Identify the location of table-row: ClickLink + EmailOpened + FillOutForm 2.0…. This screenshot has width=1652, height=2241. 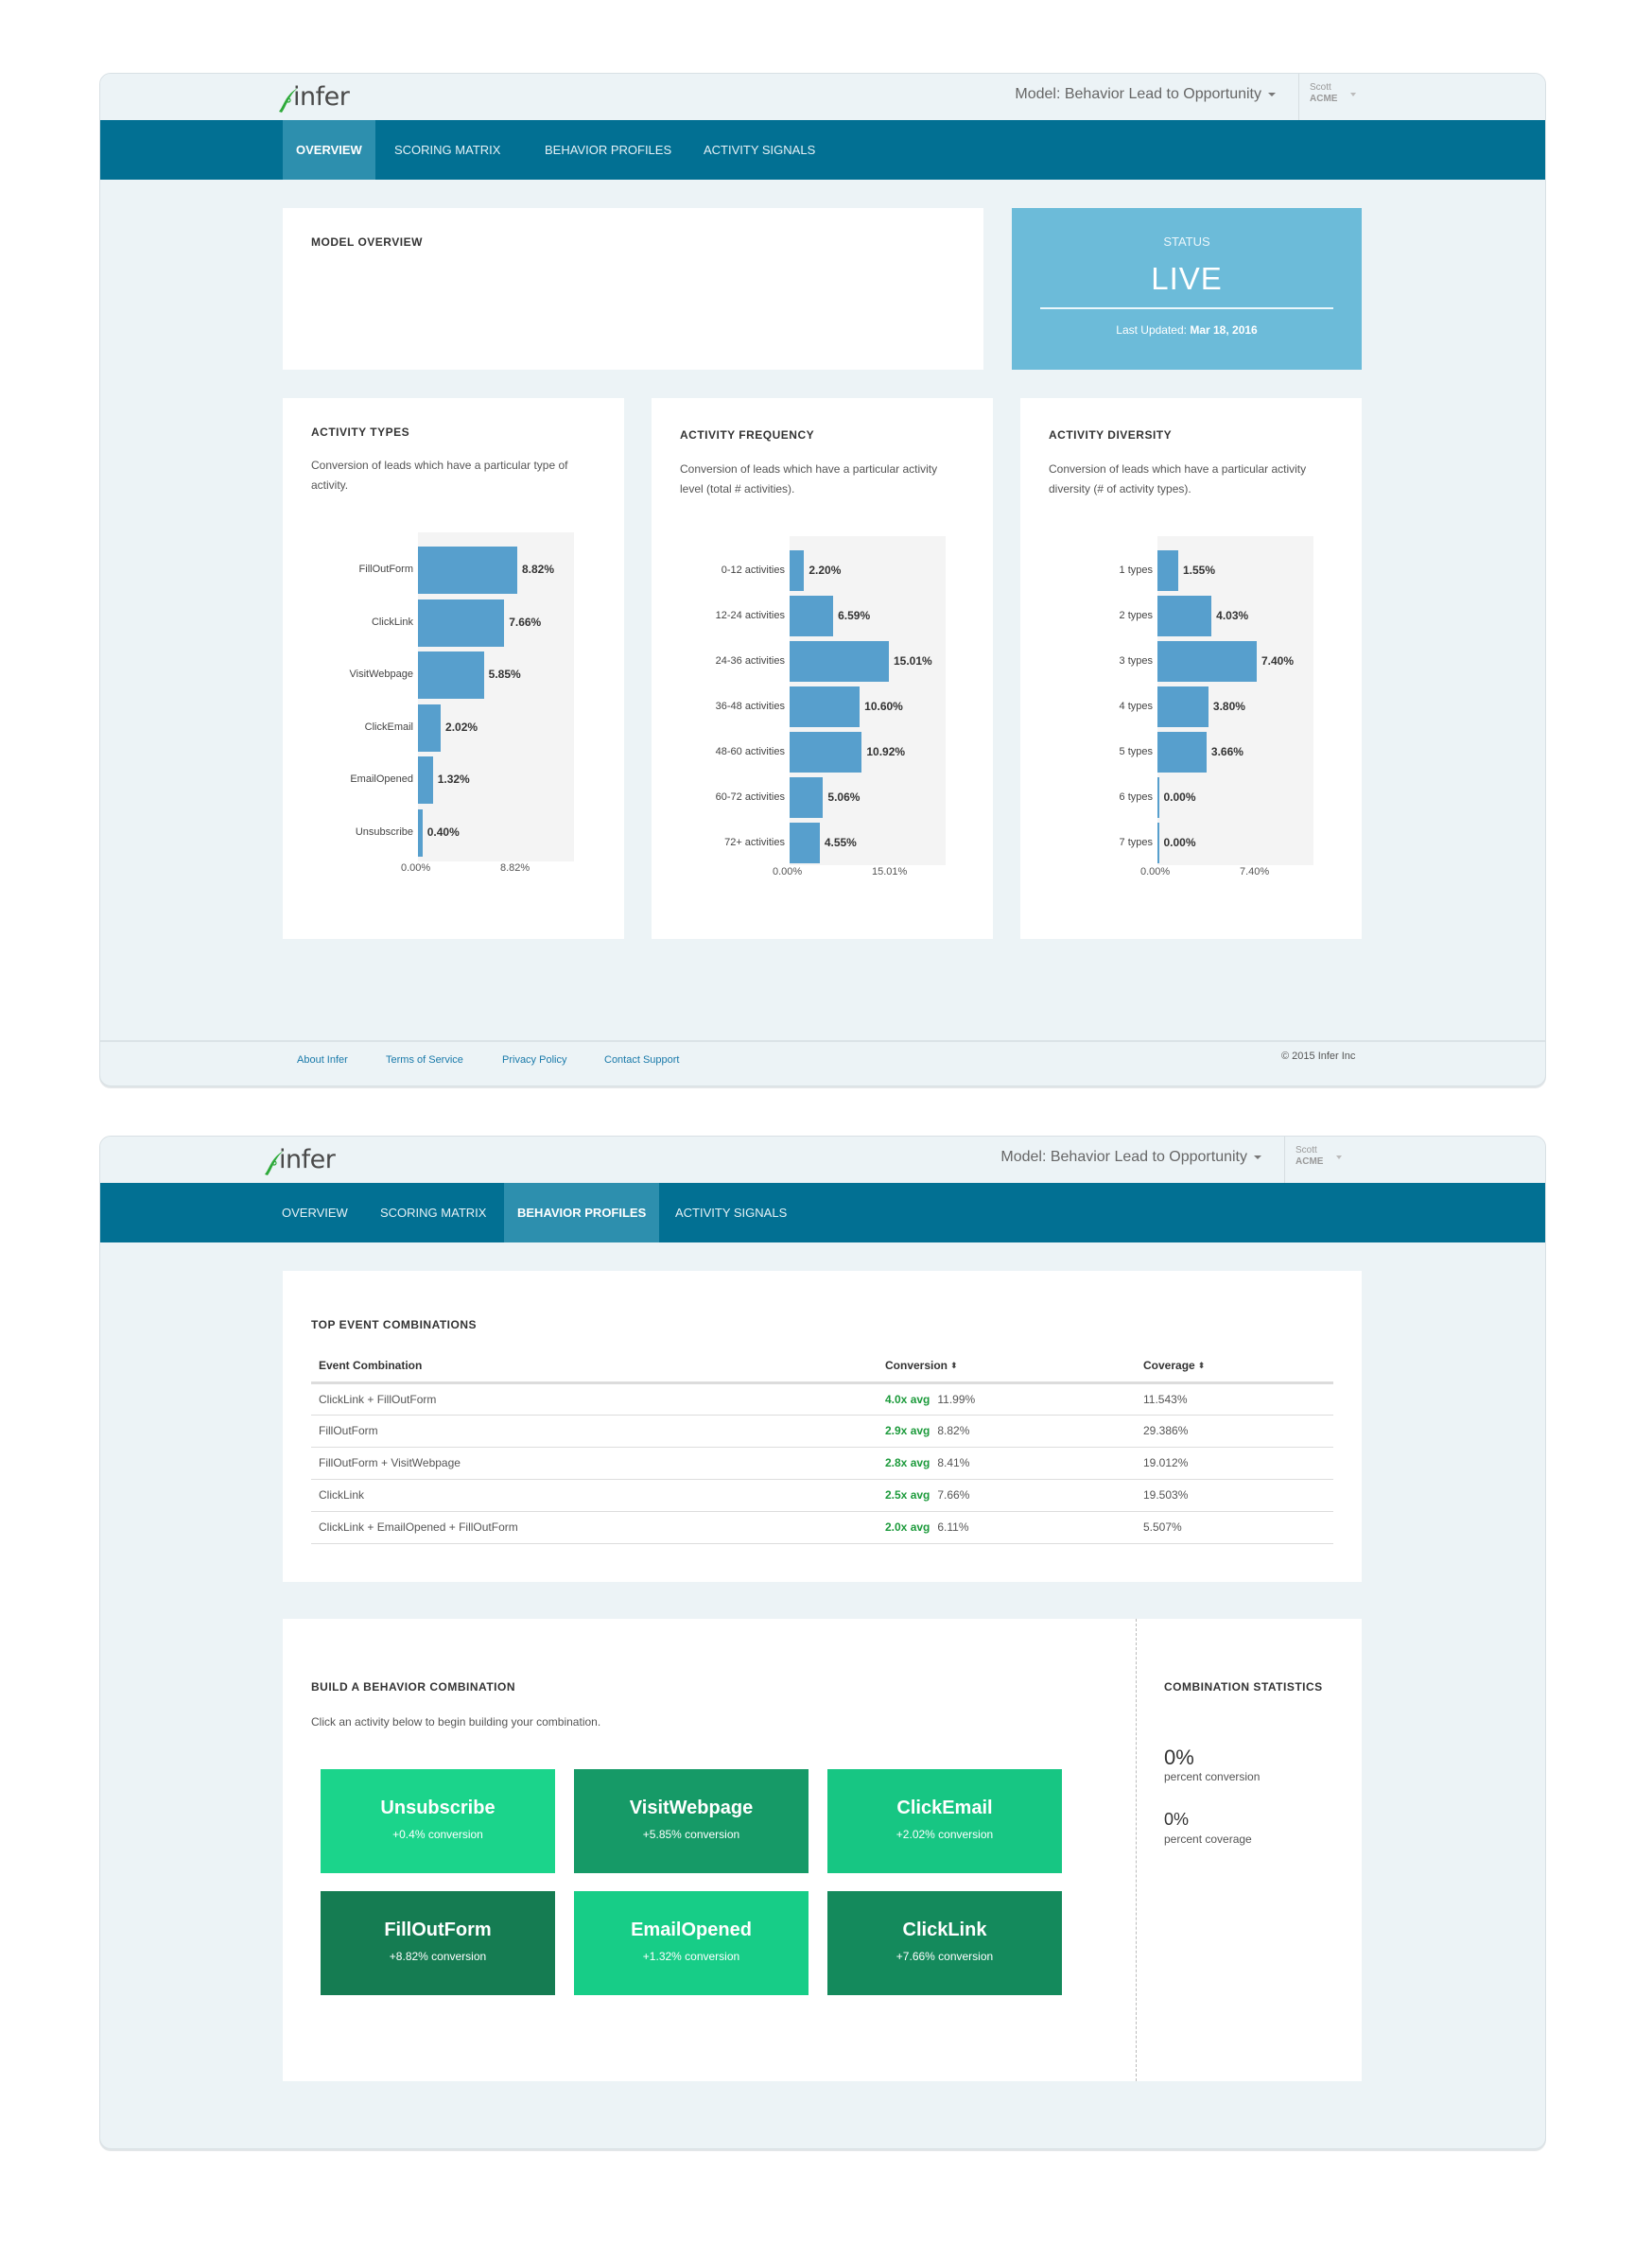
(822, 1528).